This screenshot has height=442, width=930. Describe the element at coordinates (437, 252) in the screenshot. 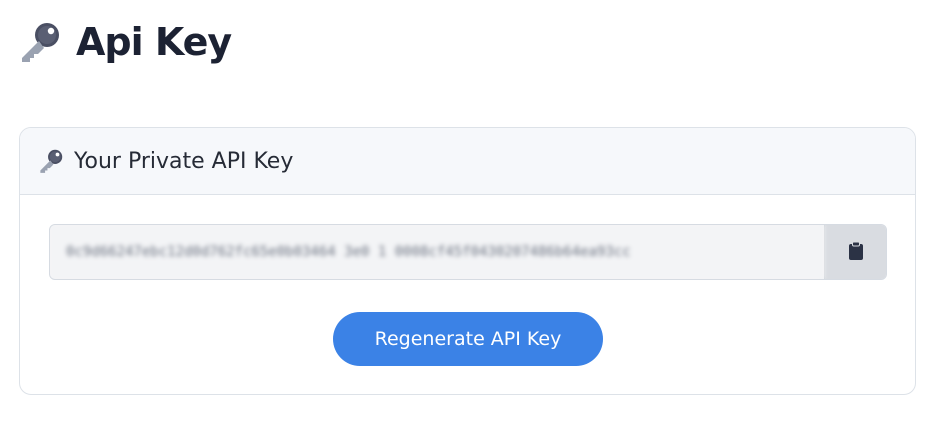

I see `api-key-input` at that location.